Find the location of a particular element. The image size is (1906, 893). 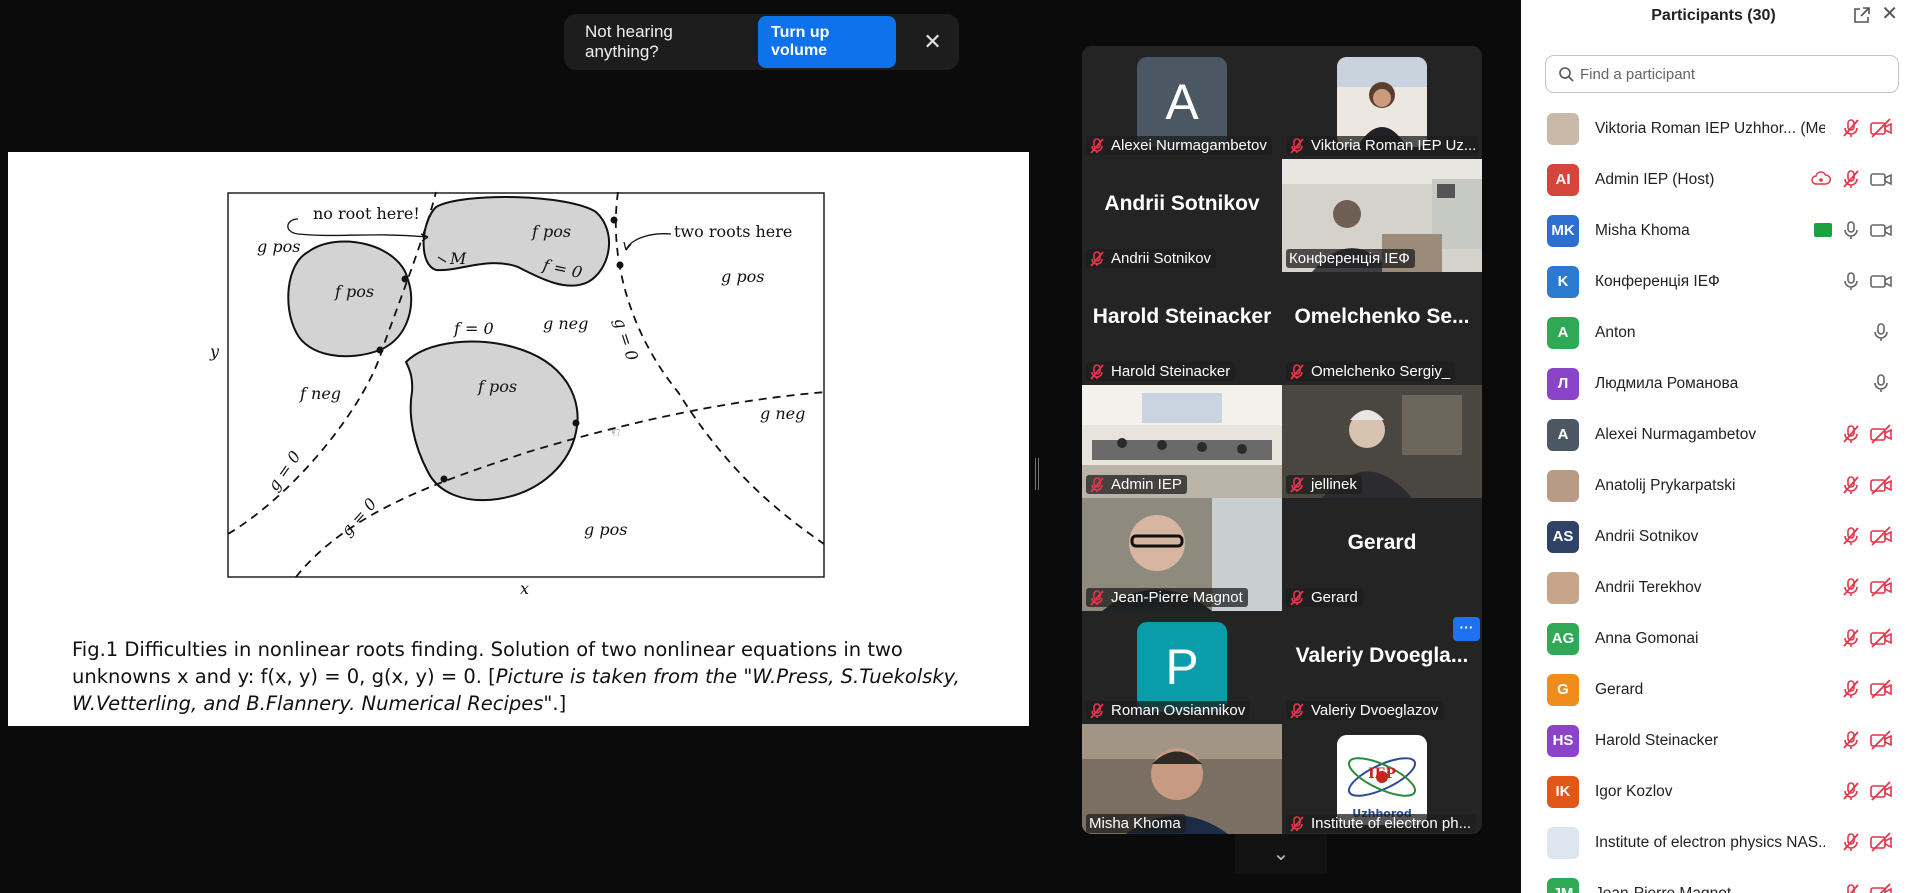

panel-title: Participants (30) is located at coordinates (1713, 15).